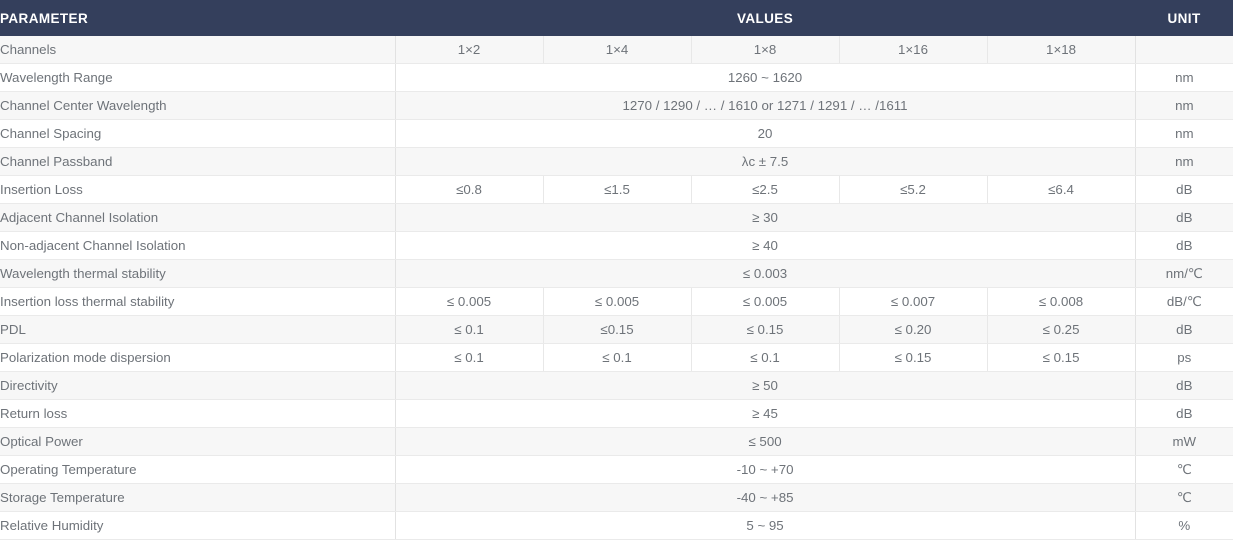 The image size is (1233, 540). What do you see at coordinates (1184, 441) in the screenshot?
I see `unit-cell: mW` at bounding box center [1184, 441].